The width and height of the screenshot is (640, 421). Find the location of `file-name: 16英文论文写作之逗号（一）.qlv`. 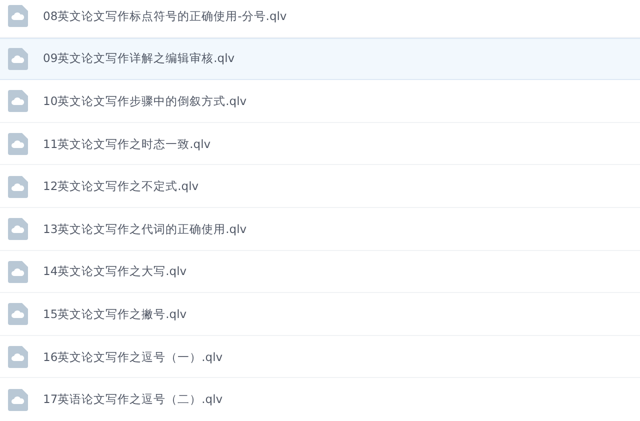

file-name: 16英文论文写作之逗号（一）.qlv is located at coordinates (133, 357).